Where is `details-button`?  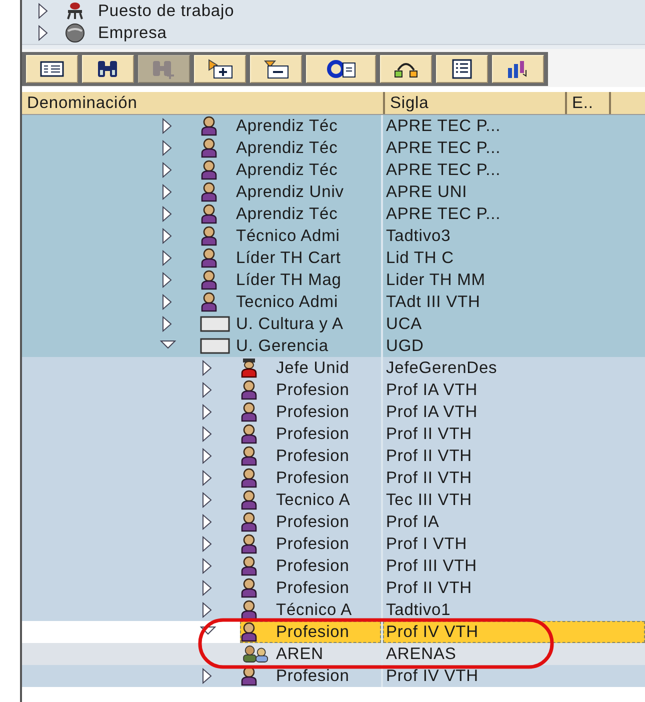
details-button is located at coordinates (462, 68).